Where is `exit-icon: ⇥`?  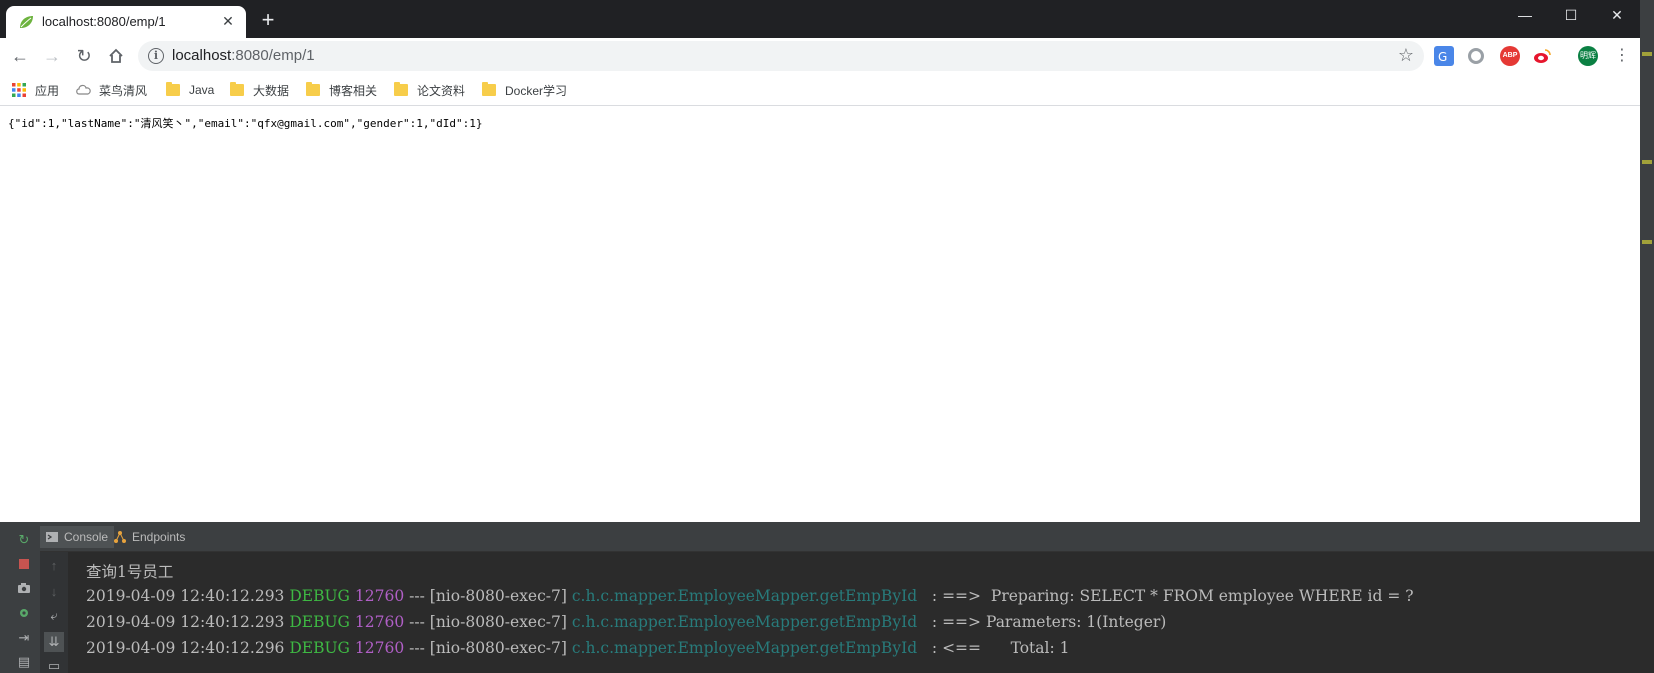 exit-icon: ⇥ is located at coordinates (24, 638).